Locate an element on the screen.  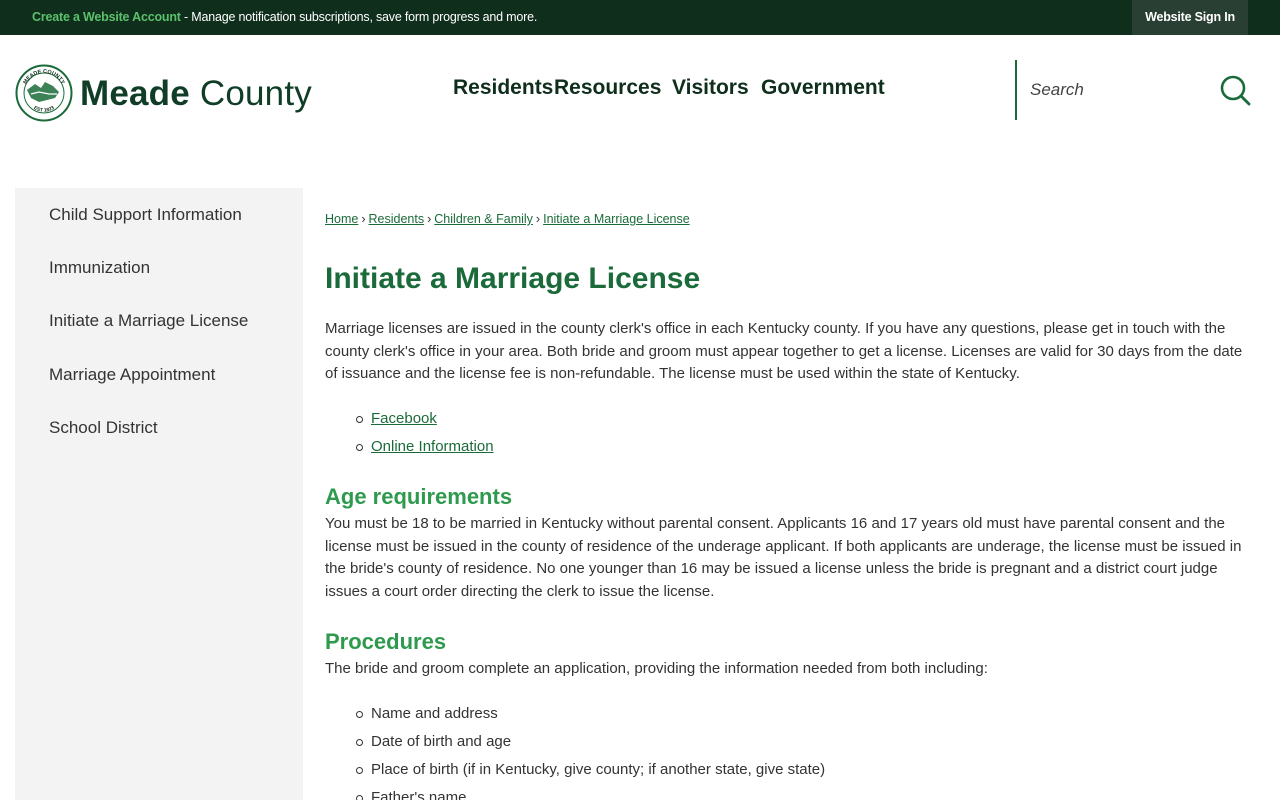
sidebar-item-marriage-appointment: Marriage Appointment is located at coordinates (132, 375).